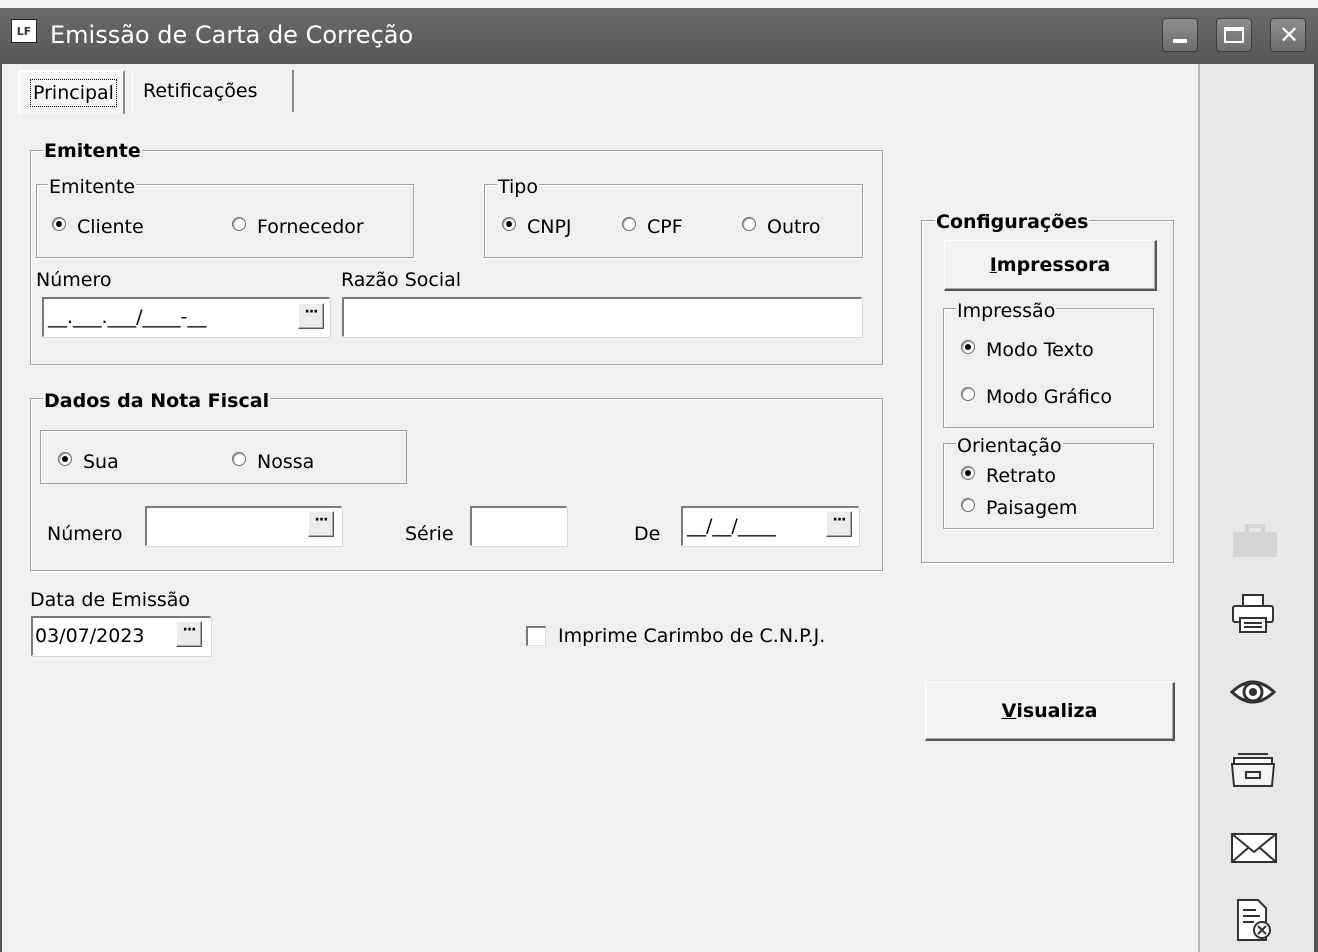  Describe the element at coordinates (92, 187) in the screenshot. I see `emitente-type-title: Emitente` at that location.